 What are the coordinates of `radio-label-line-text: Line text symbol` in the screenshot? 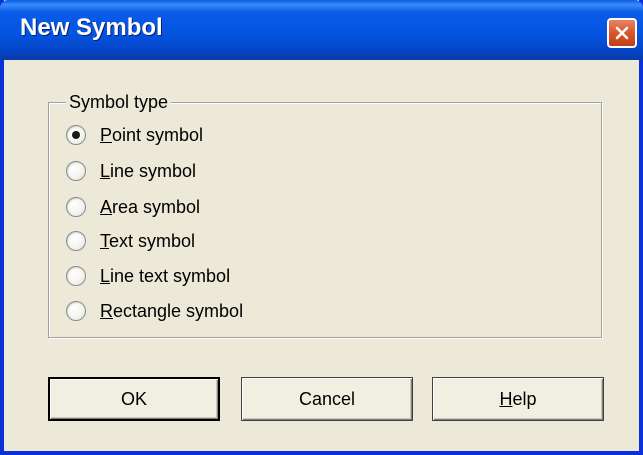 It's located at (165, 275).